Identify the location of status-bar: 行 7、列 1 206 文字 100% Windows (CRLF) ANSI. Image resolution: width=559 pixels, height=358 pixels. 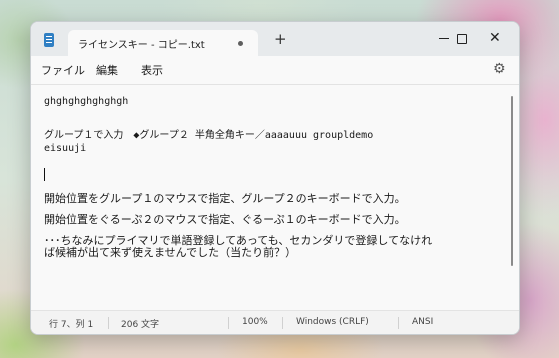
(275, 322).